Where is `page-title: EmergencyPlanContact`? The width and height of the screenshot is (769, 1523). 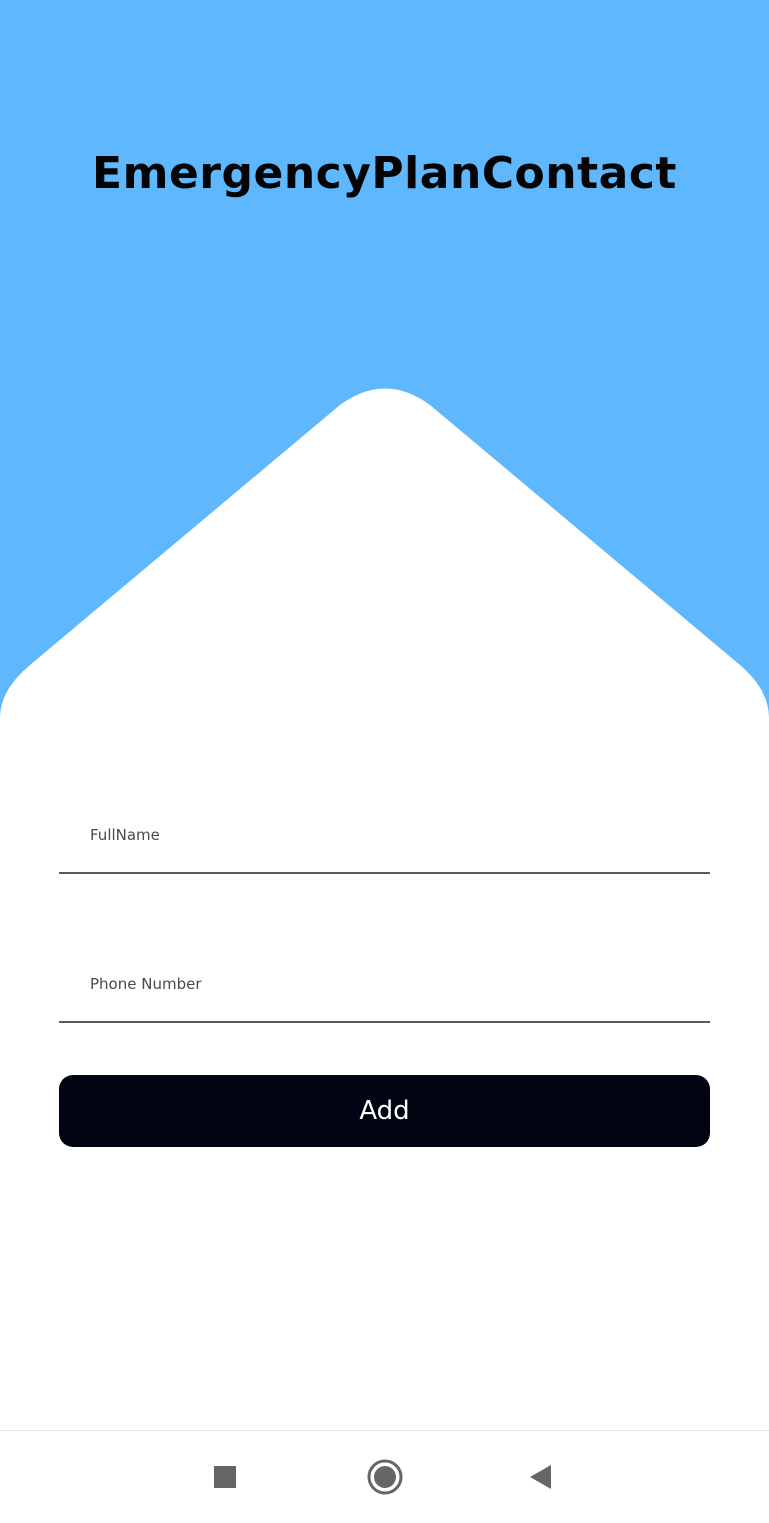 page-title: EmergencyPlanContact is located at coordinates (384, 173).